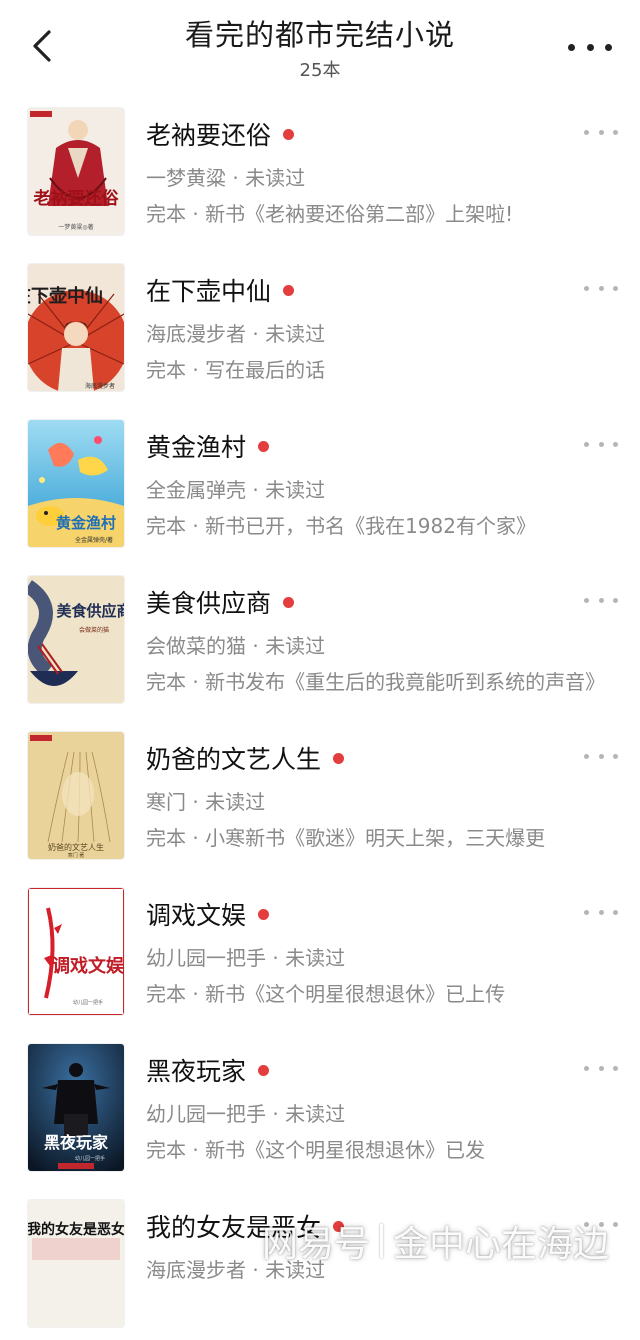 The image size is (640, 1340). I want to click on cover-title: 奶爸的文艺人生, so click(76, 847).